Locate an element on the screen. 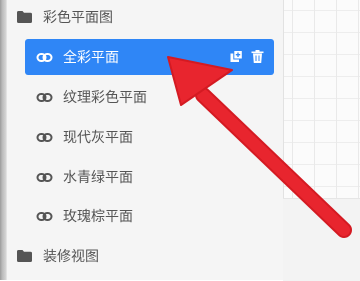  canvas-lower-area is located at coordinates (321, 239).